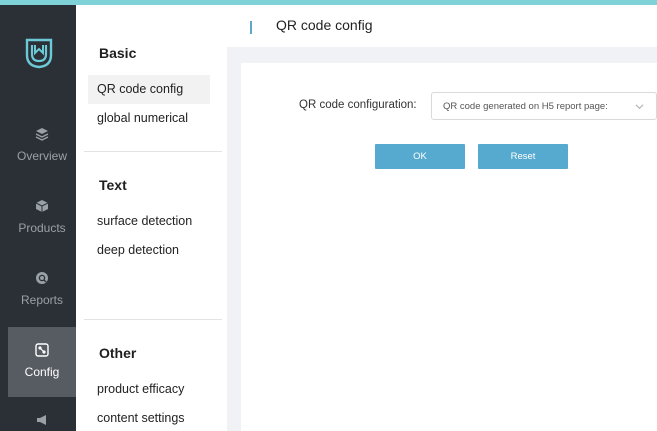 Image resolution: width=657 pixels, height=431 pixels. Describe the element at coordinates (42, 362) in the screenshot. I see `rail-item-config: Config` at that location.